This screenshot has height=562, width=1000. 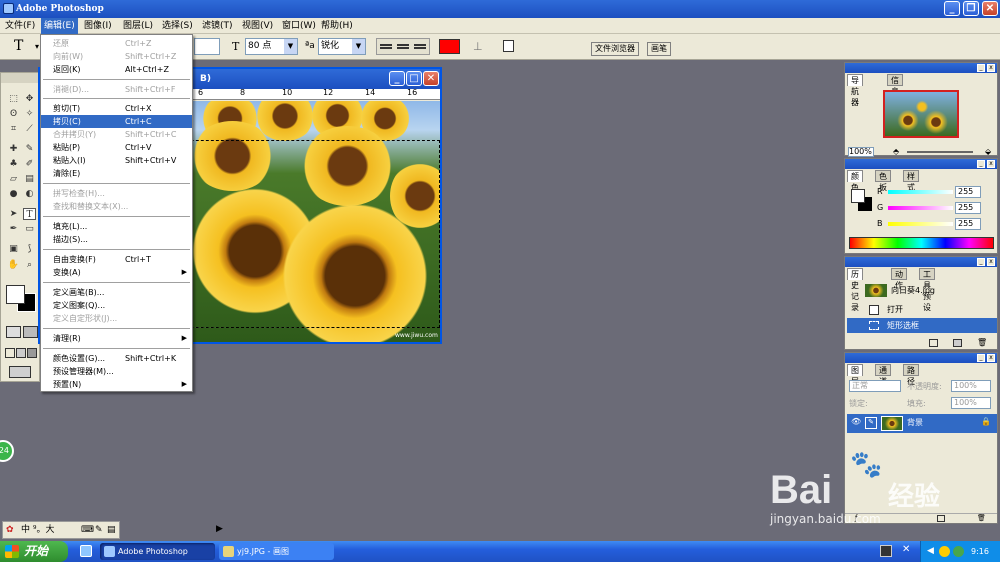 What do you see at coordinates (30, 332) in the screenshot?
I see `quick-mask-icon` at bounding box center [30, 332].